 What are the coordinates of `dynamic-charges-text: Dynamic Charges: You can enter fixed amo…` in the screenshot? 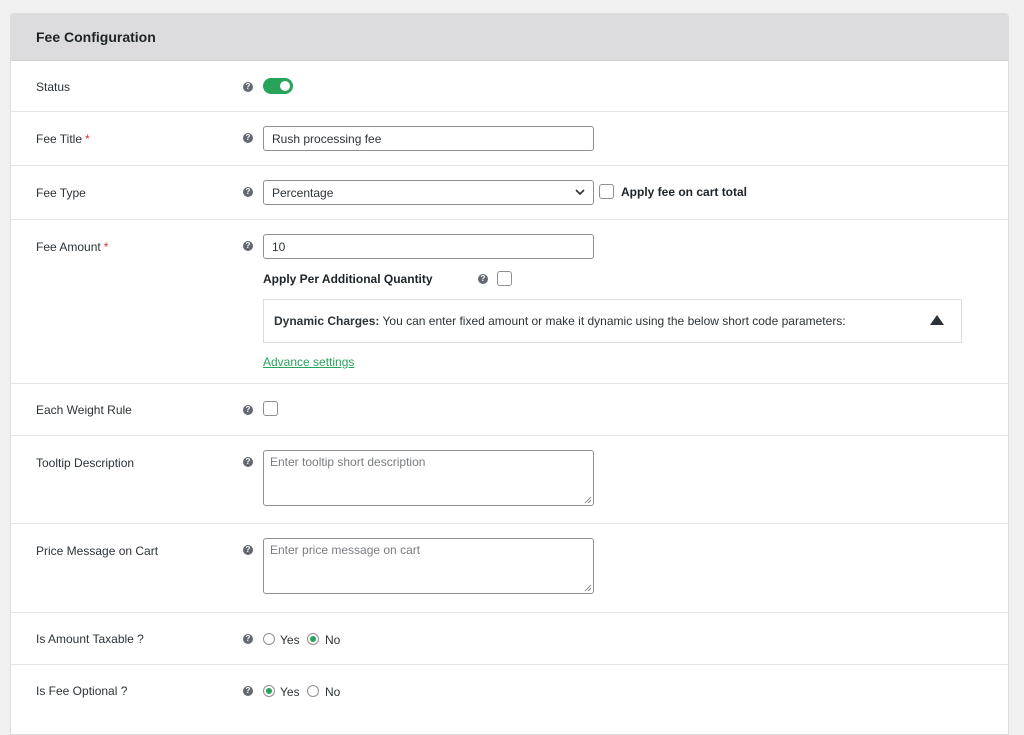 It's located at (560, 321).